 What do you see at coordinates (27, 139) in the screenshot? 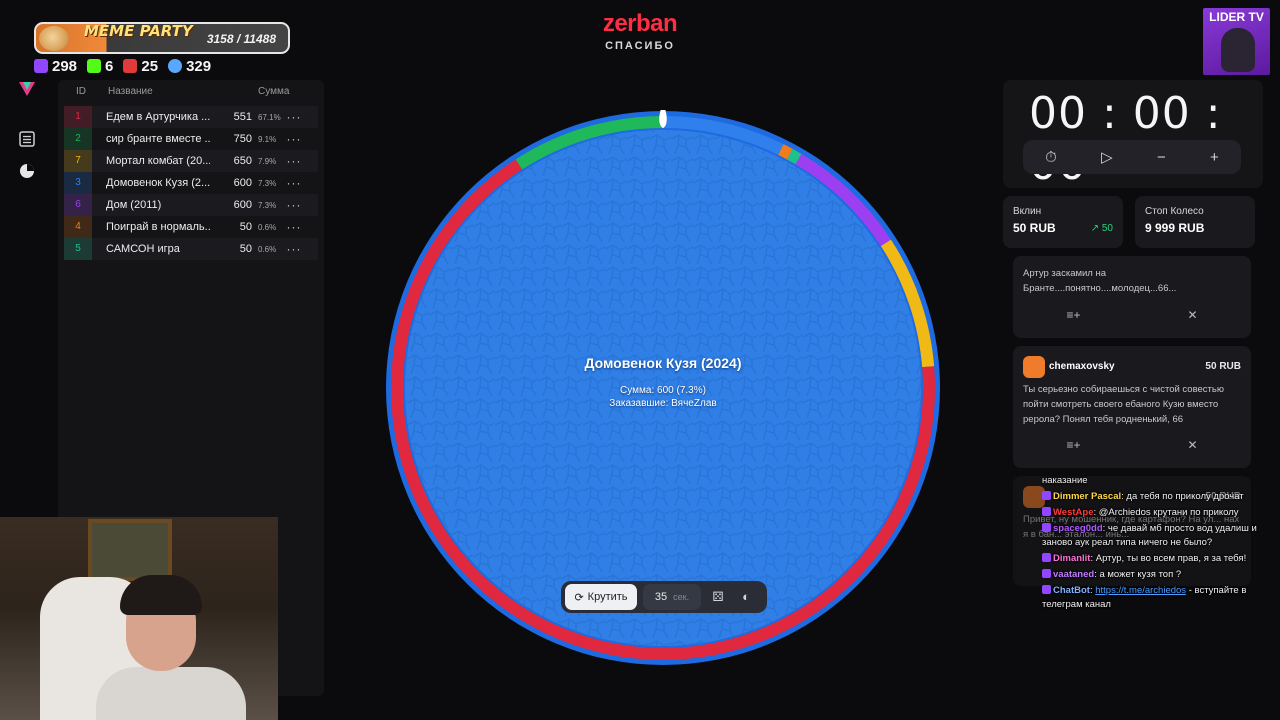
I see `list-icon` at bounding box center [27, 139].